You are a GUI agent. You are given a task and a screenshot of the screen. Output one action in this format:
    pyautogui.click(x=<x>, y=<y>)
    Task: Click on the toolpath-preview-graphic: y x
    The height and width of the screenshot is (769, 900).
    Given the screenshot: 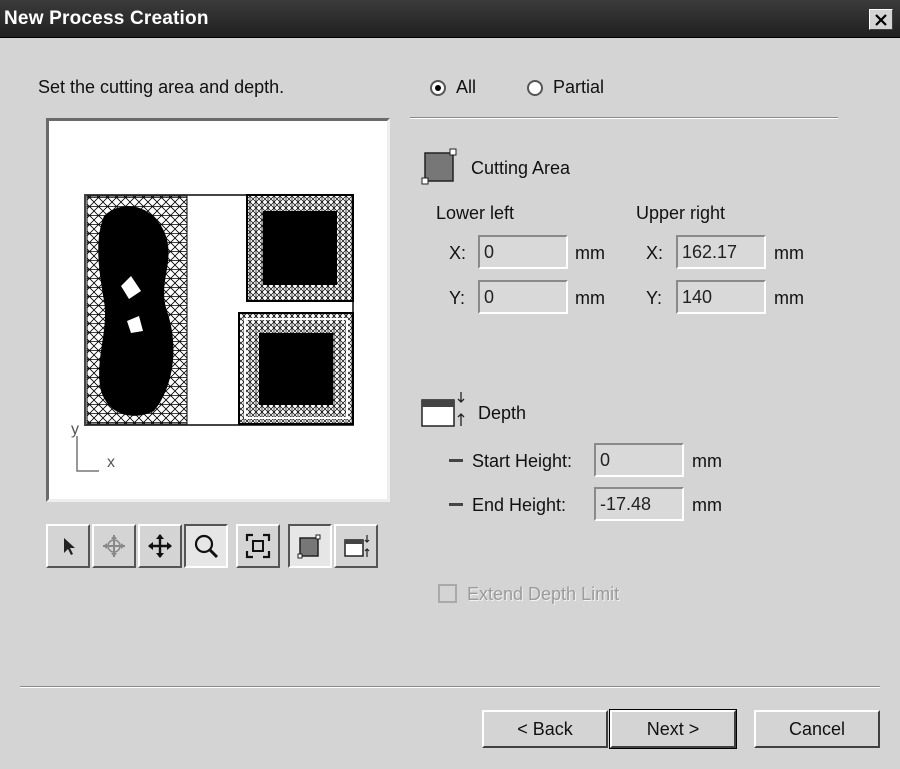 What is the action you would take?
    pyautogui.click(x=212, y=333)
    